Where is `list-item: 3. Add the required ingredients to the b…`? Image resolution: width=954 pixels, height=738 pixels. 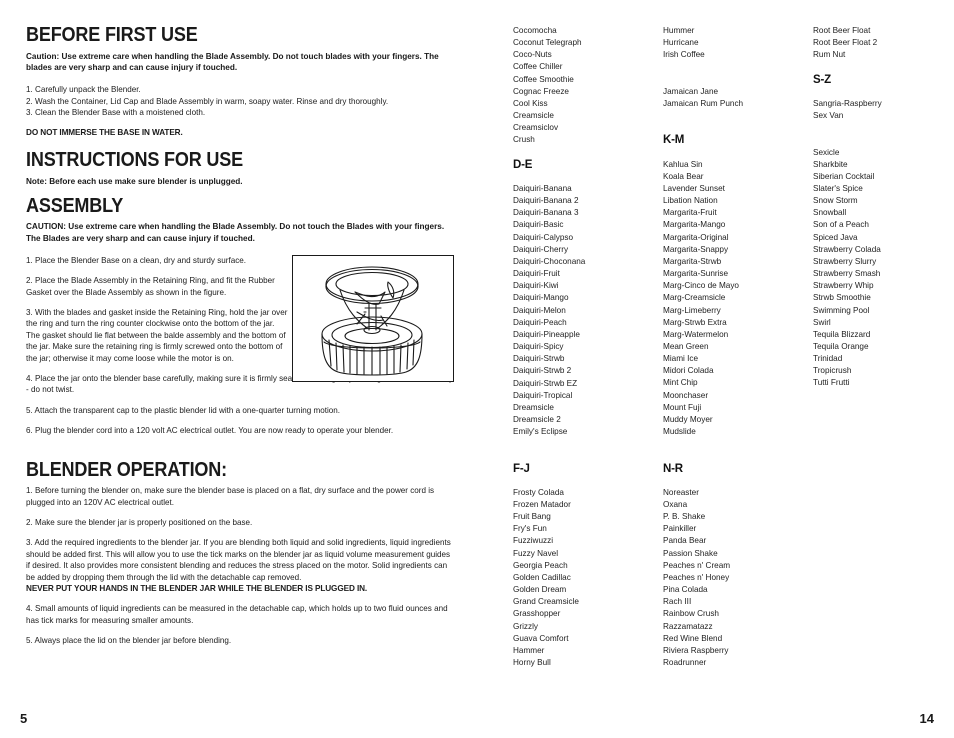 list-item: 3. Add the required ingredients to the b… is located at coordinates (238, 560).